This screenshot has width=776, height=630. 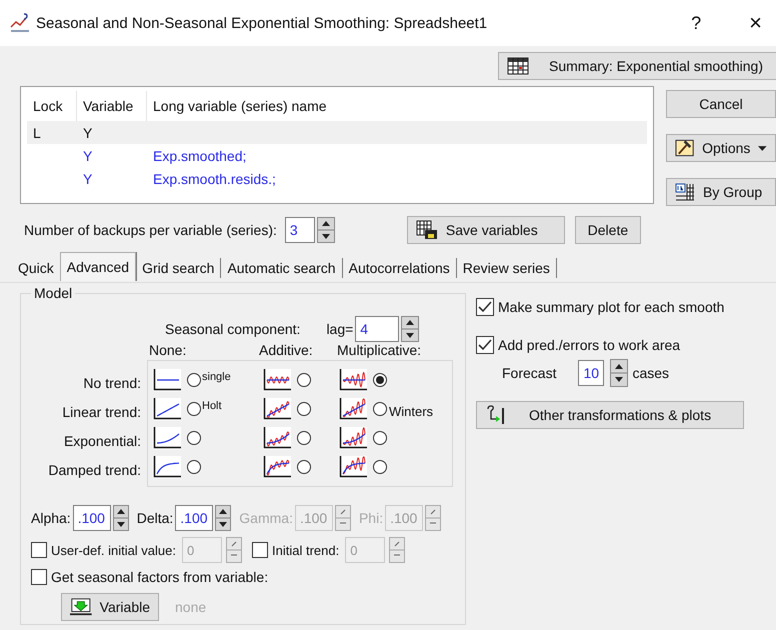 I want to click on summary-button: Summary: Exponential smoothing), so click(x=637, y=66).